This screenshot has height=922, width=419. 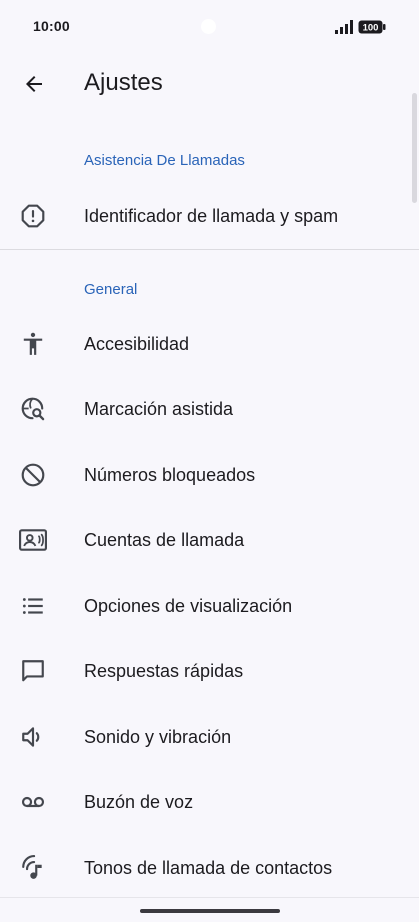 What do you see at coordinates (344, 27) in the screenshot?
I see `signal-icon` at bounding box center [344, 27].